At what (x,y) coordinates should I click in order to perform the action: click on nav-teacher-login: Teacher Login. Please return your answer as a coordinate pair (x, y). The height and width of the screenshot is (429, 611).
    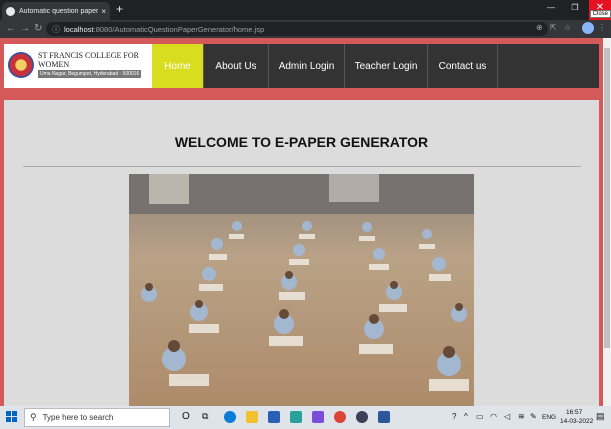
    Looking at the image, I should click on (386, 66).